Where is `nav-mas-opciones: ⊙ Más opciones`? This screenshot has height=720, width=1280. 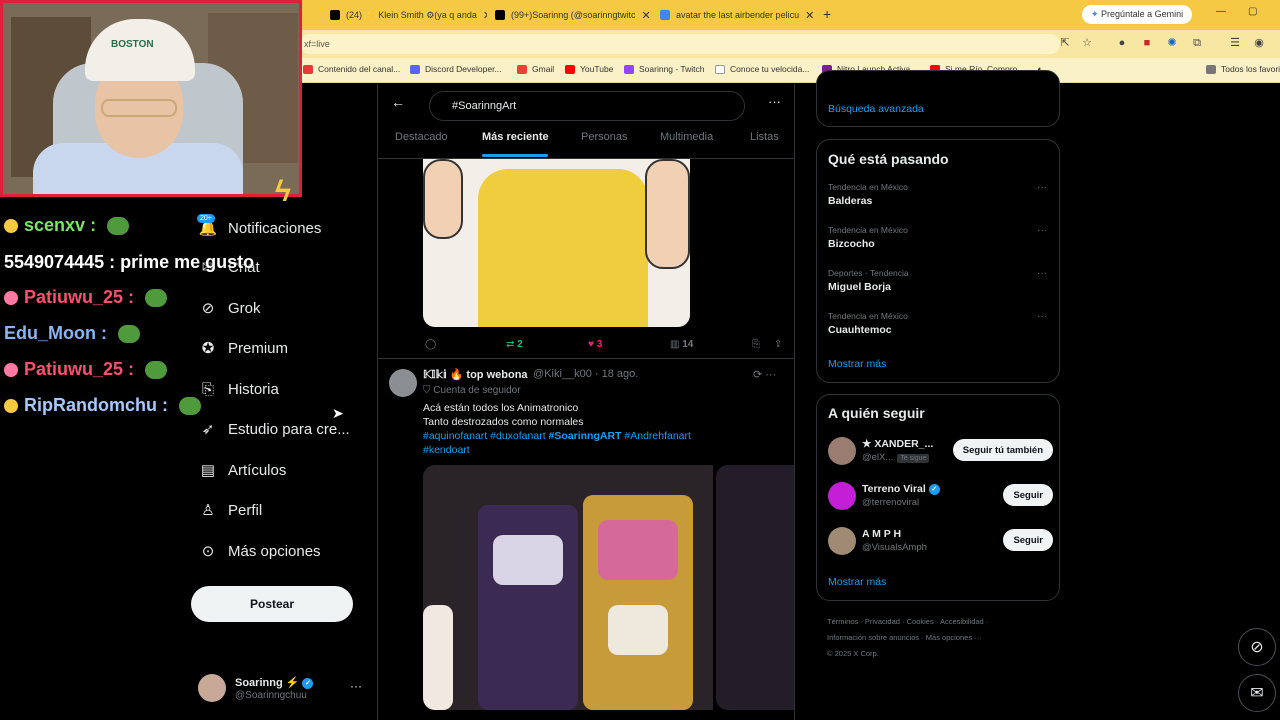 nav-mas-opciones: ⊙ Más opciones is located at coordinates (255, 551).